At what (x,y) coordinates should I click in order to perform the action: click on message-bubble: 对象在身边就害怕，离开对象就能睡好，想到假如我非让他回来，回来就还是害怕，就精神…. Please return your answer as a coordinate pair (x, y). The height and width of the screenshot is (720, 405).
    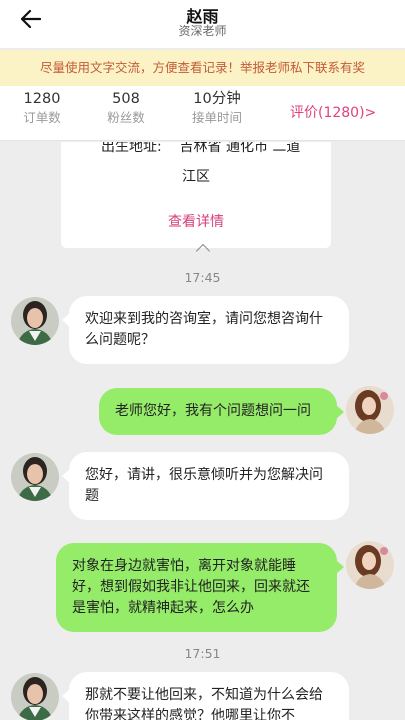
    Looking at the image, I should click on (200, 587).